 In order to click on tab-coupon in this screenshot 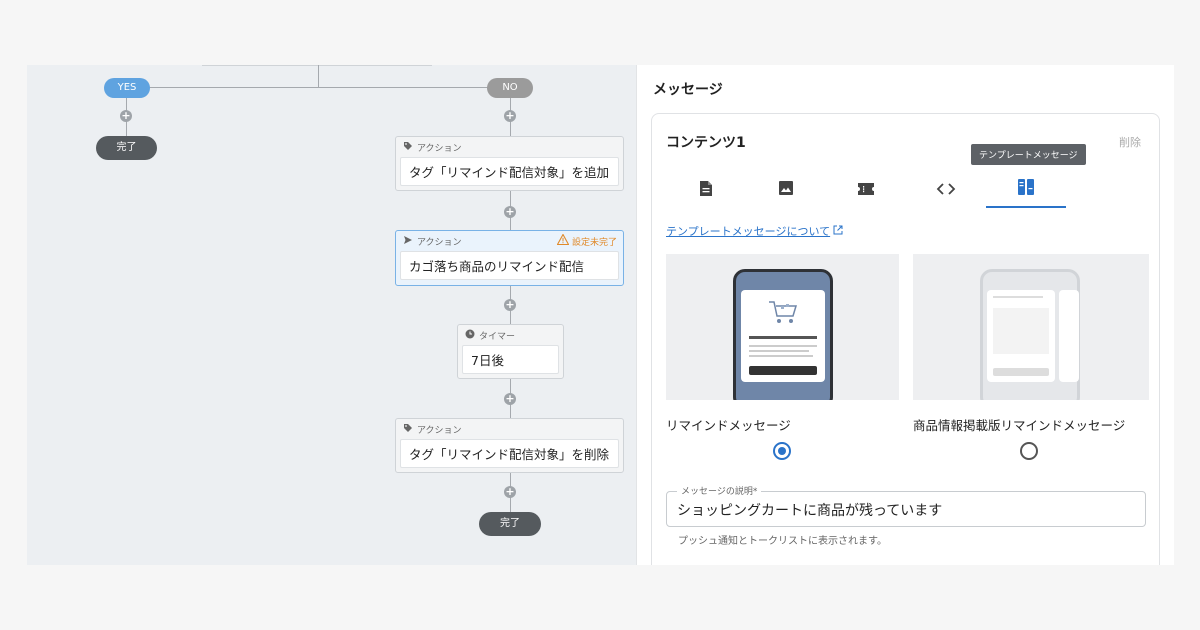, I will do `click(866, 190)`.